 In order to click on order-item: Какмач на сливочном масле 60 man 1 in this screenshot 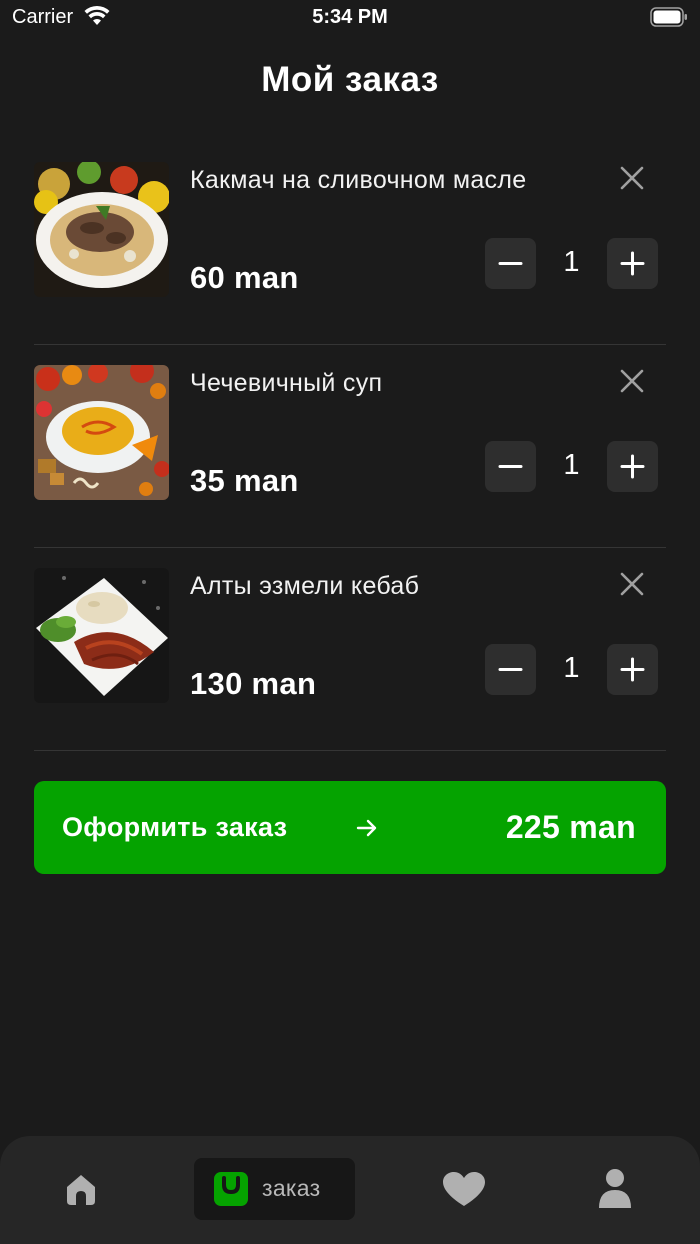, I will do `click(350, 243)`.